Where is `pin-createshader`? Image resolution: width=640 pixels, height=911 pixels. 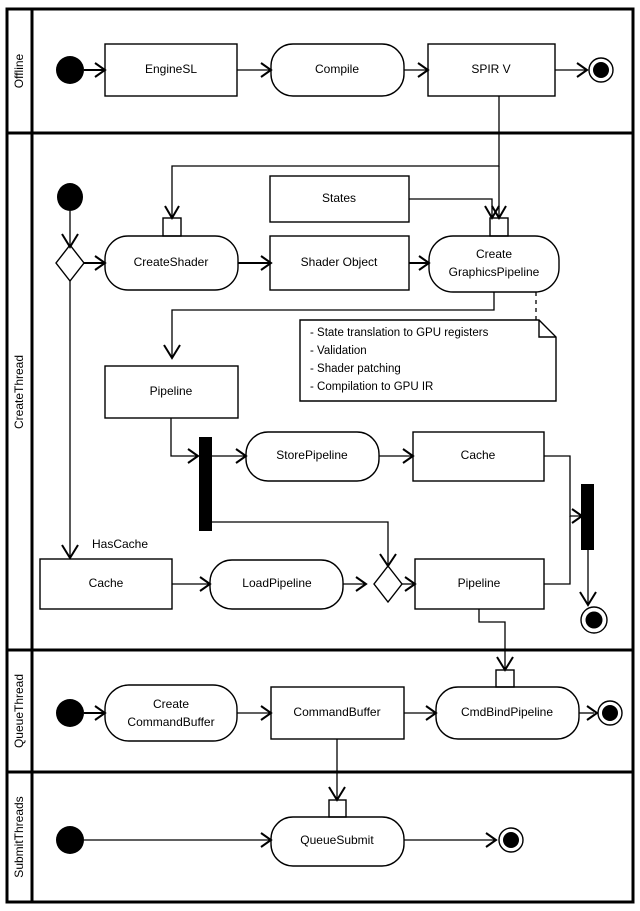 pin-createshader is located at coordinates (172, 227).